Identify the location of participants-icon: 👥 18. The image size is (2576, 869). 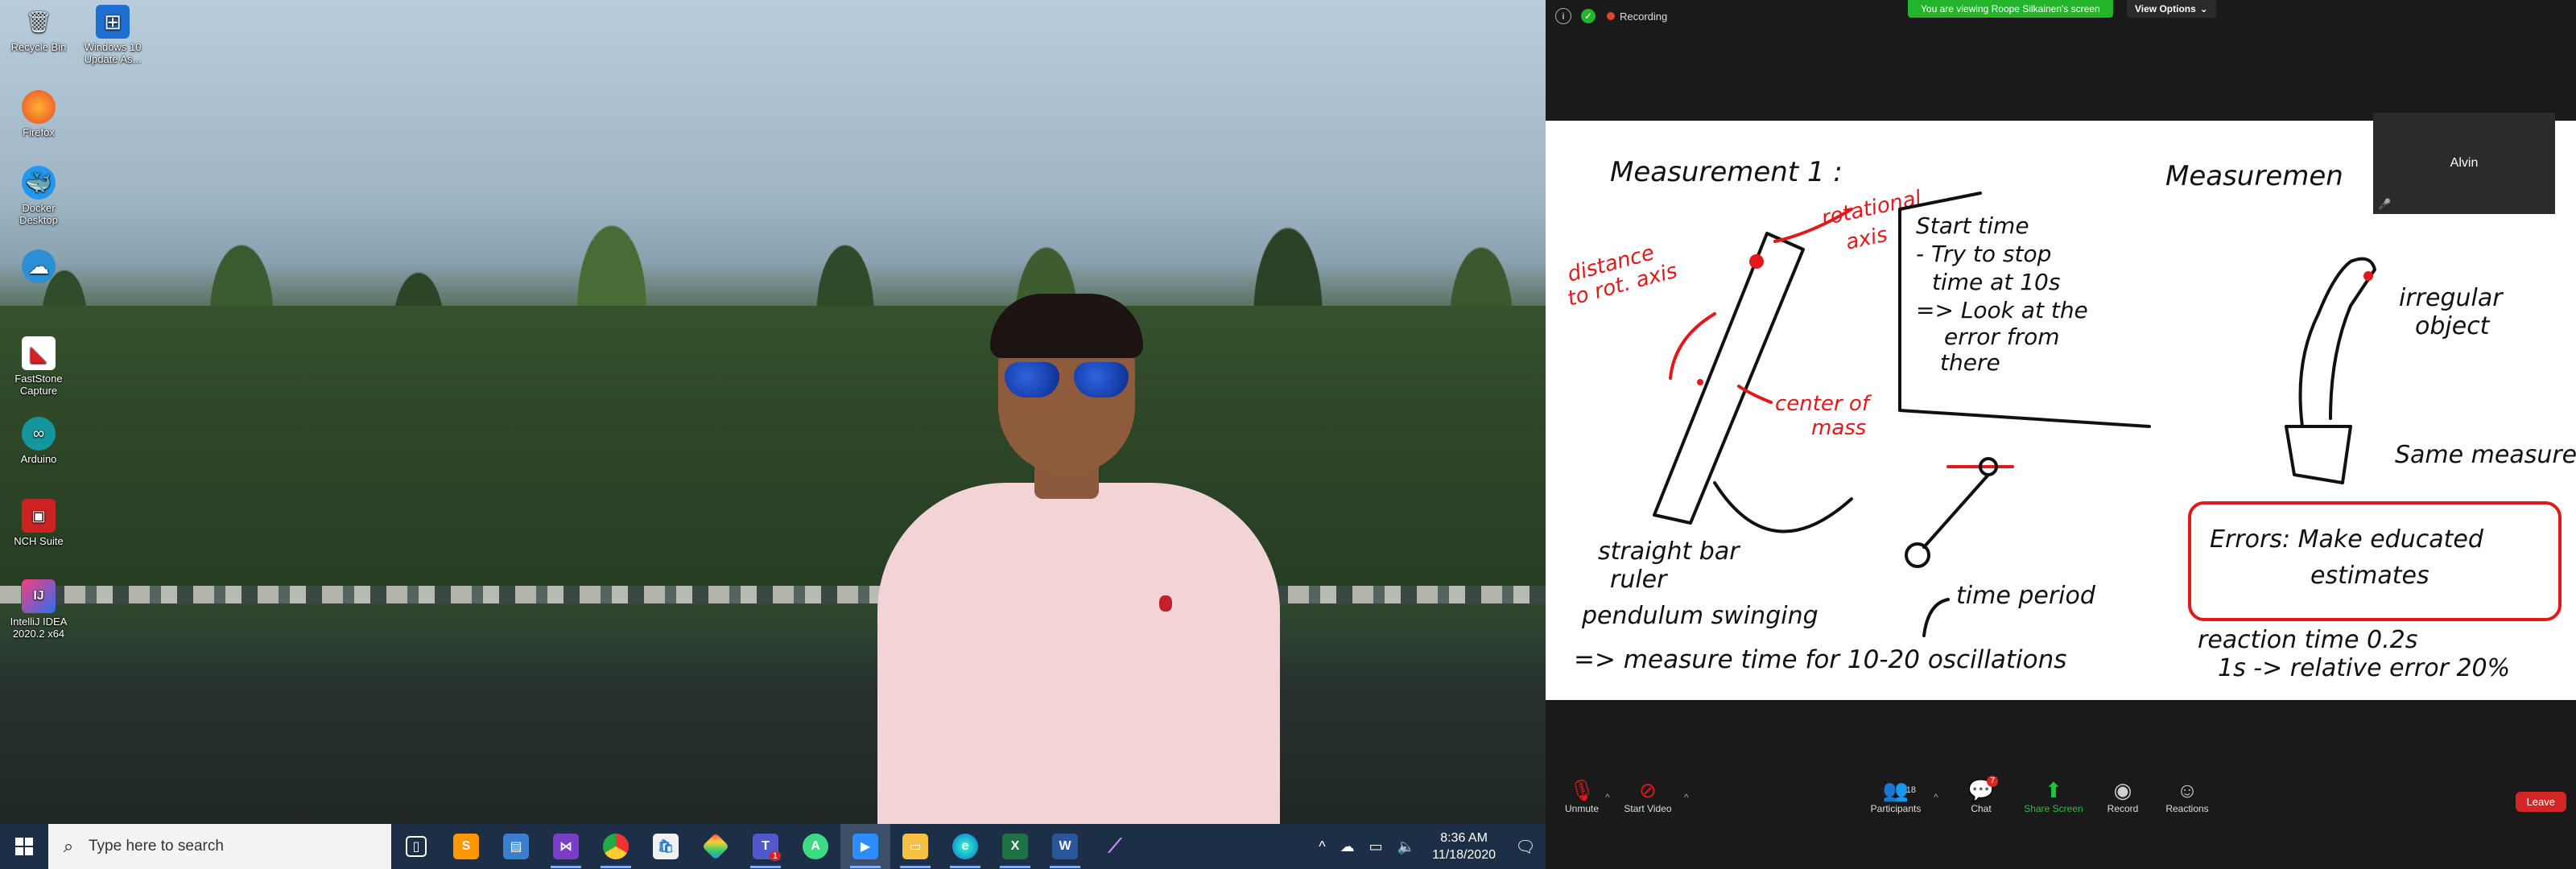
(1896, 788).